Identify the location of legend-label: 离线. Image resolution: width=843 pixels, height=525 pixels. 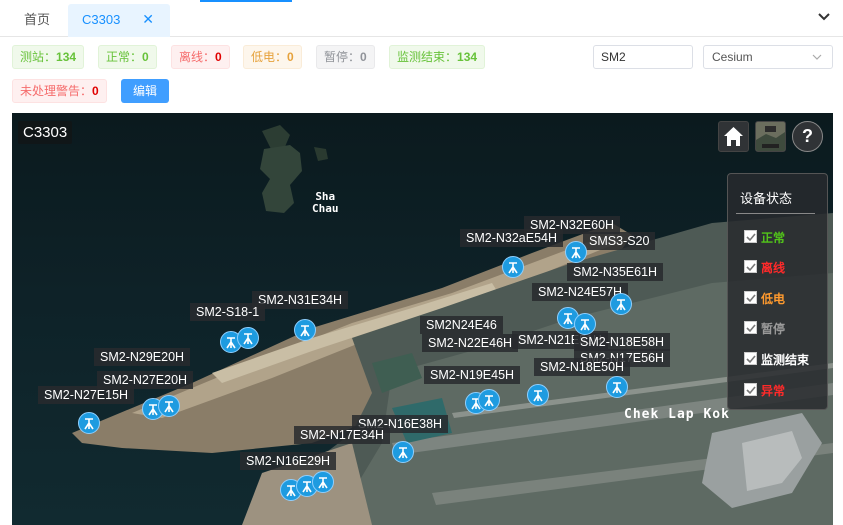
(773, 268).